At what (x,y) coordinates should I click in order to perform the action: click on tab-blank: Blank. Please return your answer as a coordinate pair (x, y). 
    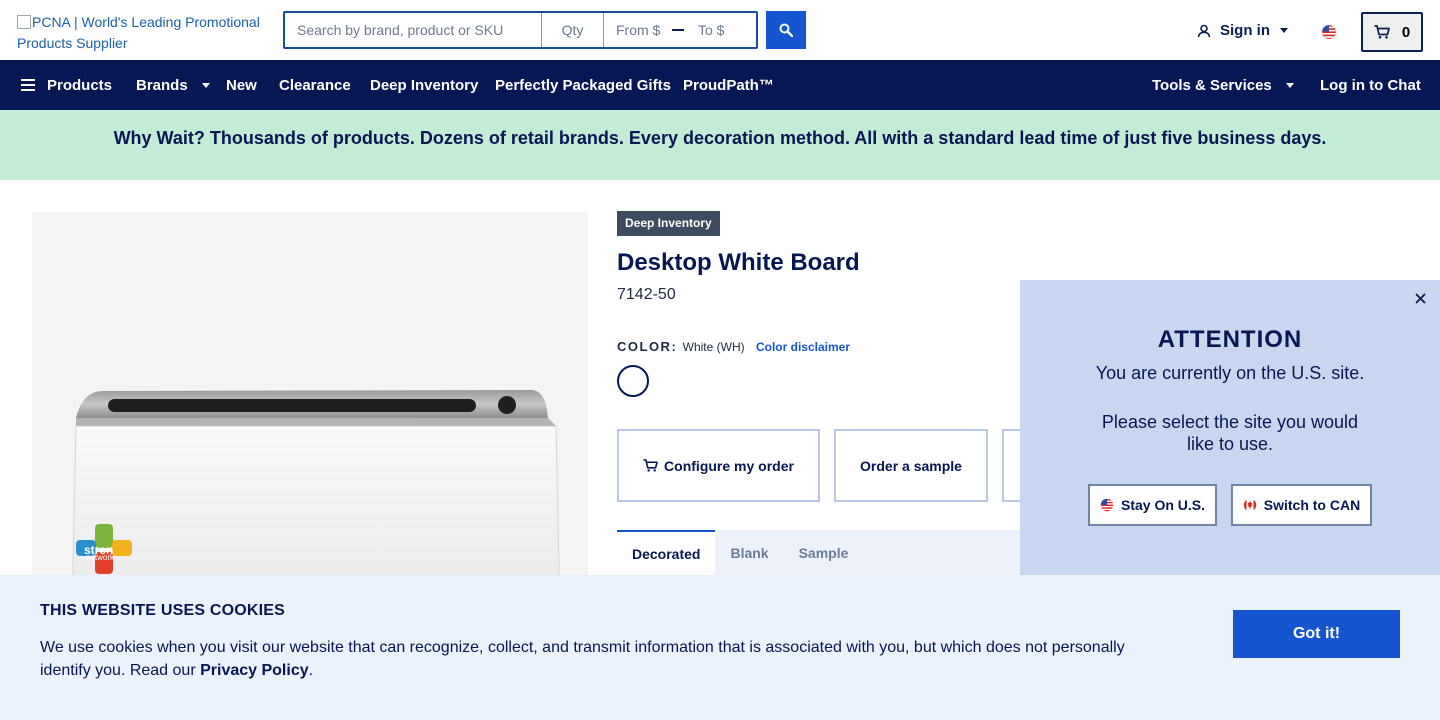
    Looking at the image, I should click on (749, 553).